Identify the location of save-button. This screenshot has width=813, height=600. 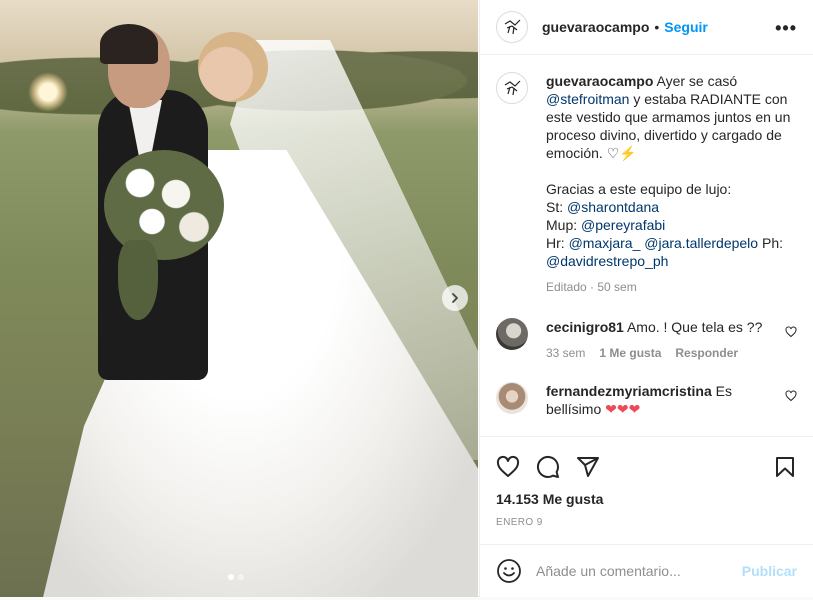
(785, 467).